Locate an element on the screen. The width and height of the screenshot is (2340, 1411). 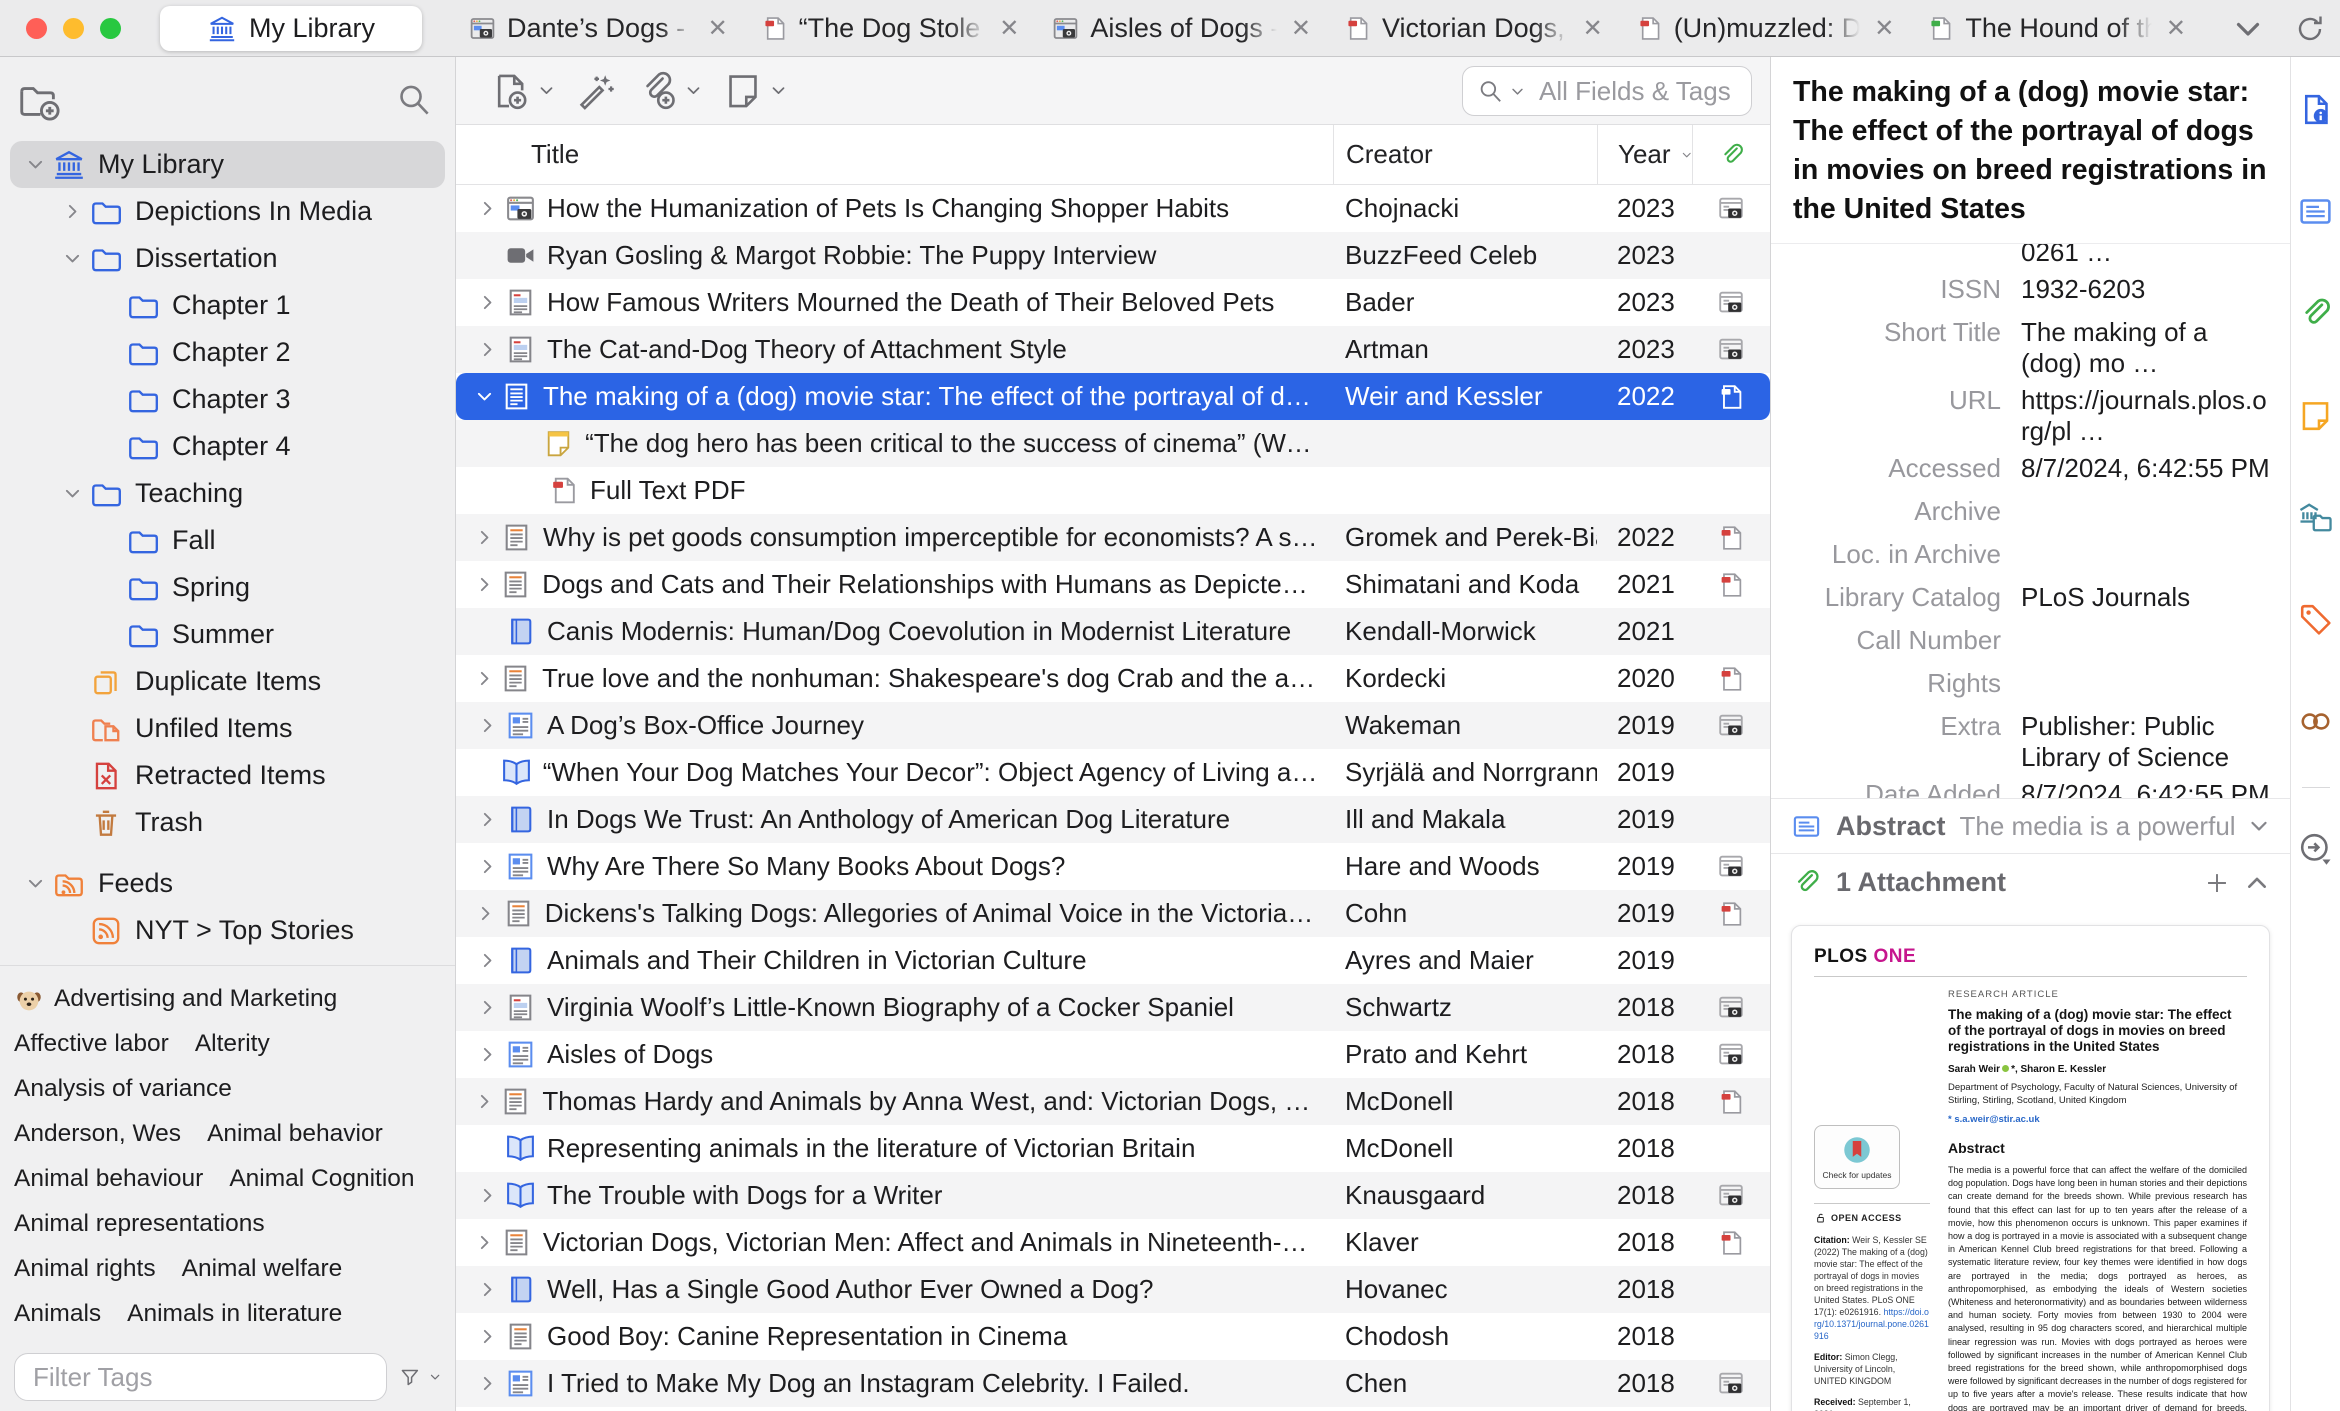
sidebar-item: Unfiled Items is located at coordinates (227, 728).